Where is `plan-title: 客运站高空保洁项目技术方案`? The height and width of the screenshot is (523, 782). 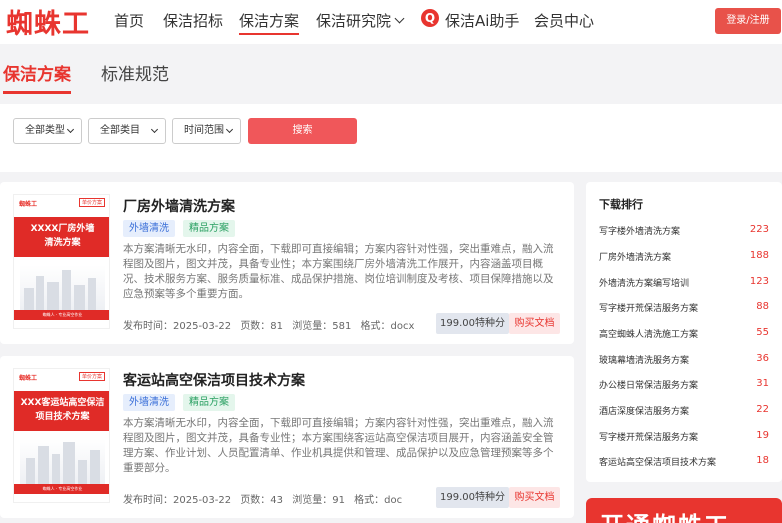 plan-title: 客运站高空保洁项目技术方案 is located at coordinates (214, 380).